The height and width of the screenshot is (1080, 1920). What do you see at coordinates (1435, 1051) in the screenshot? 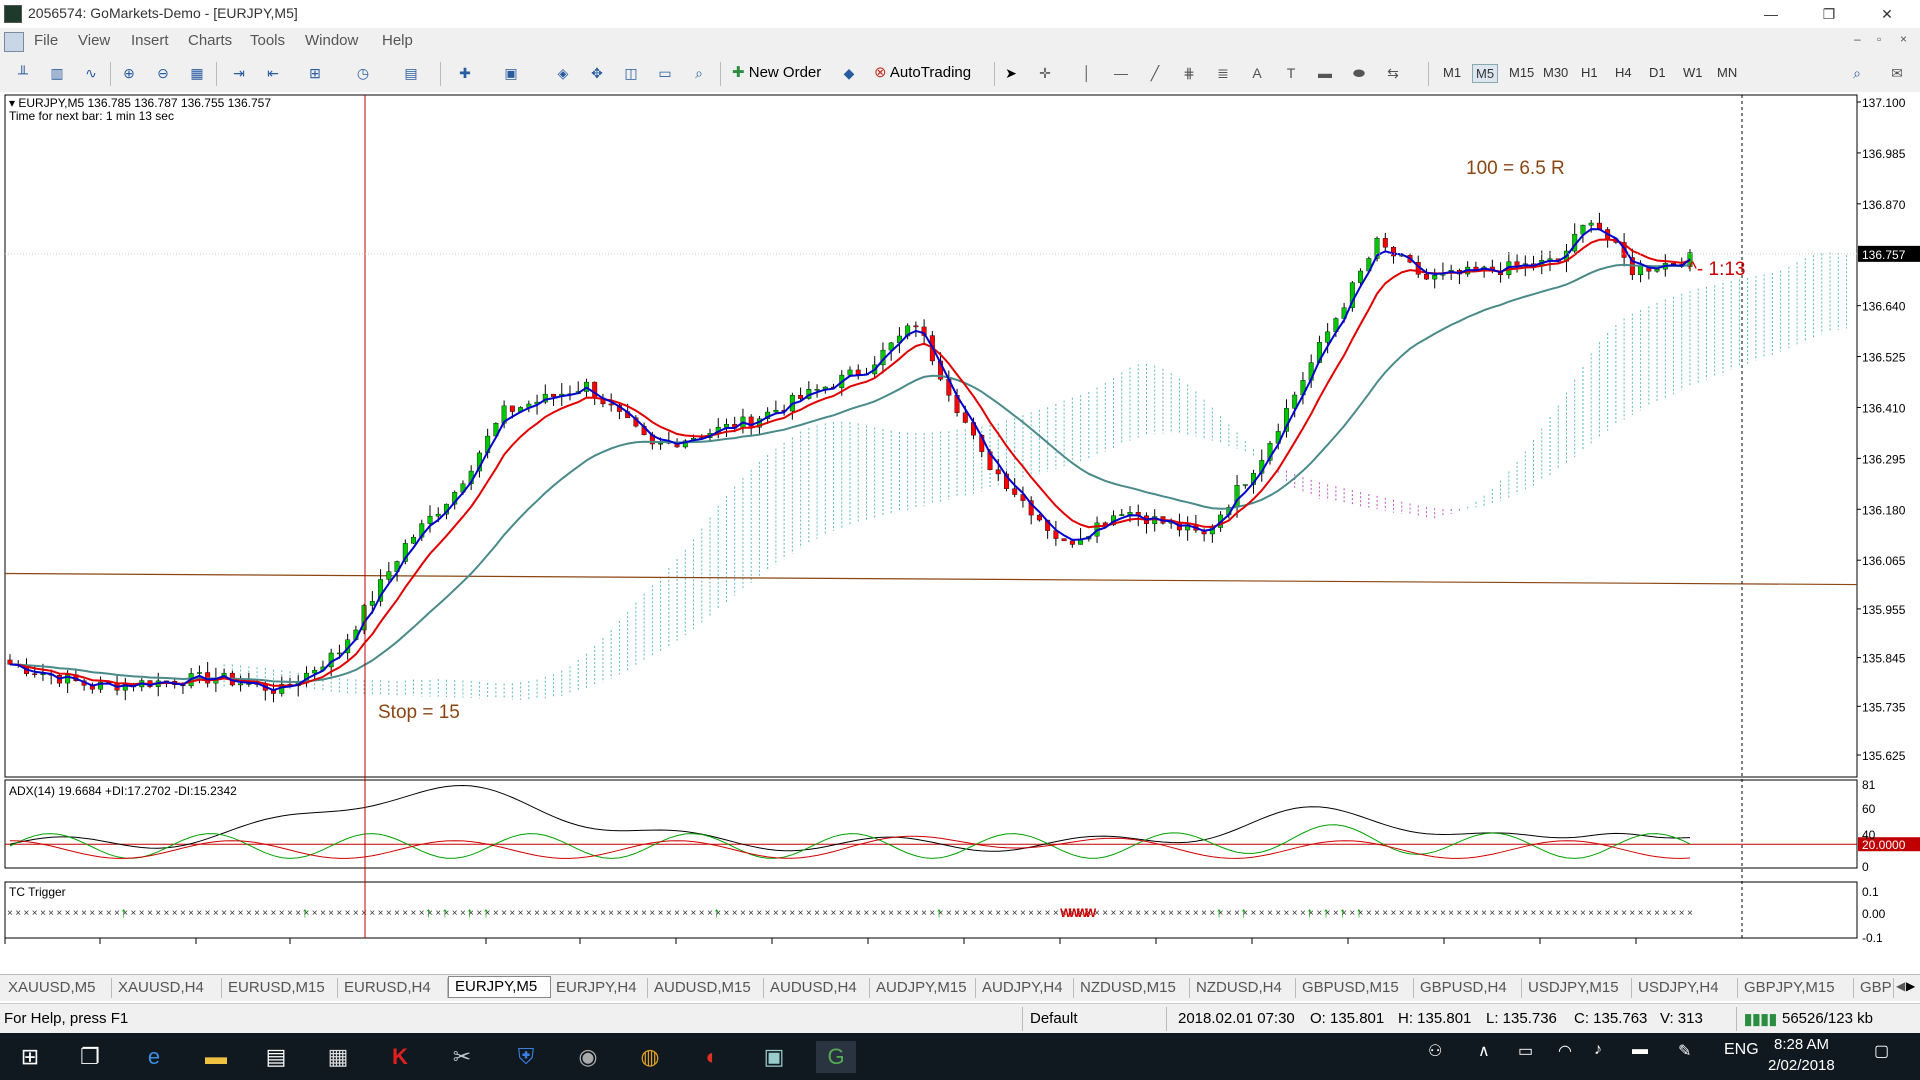
I see `people-icon: ⚇` at bounding box center [1435, 1051].